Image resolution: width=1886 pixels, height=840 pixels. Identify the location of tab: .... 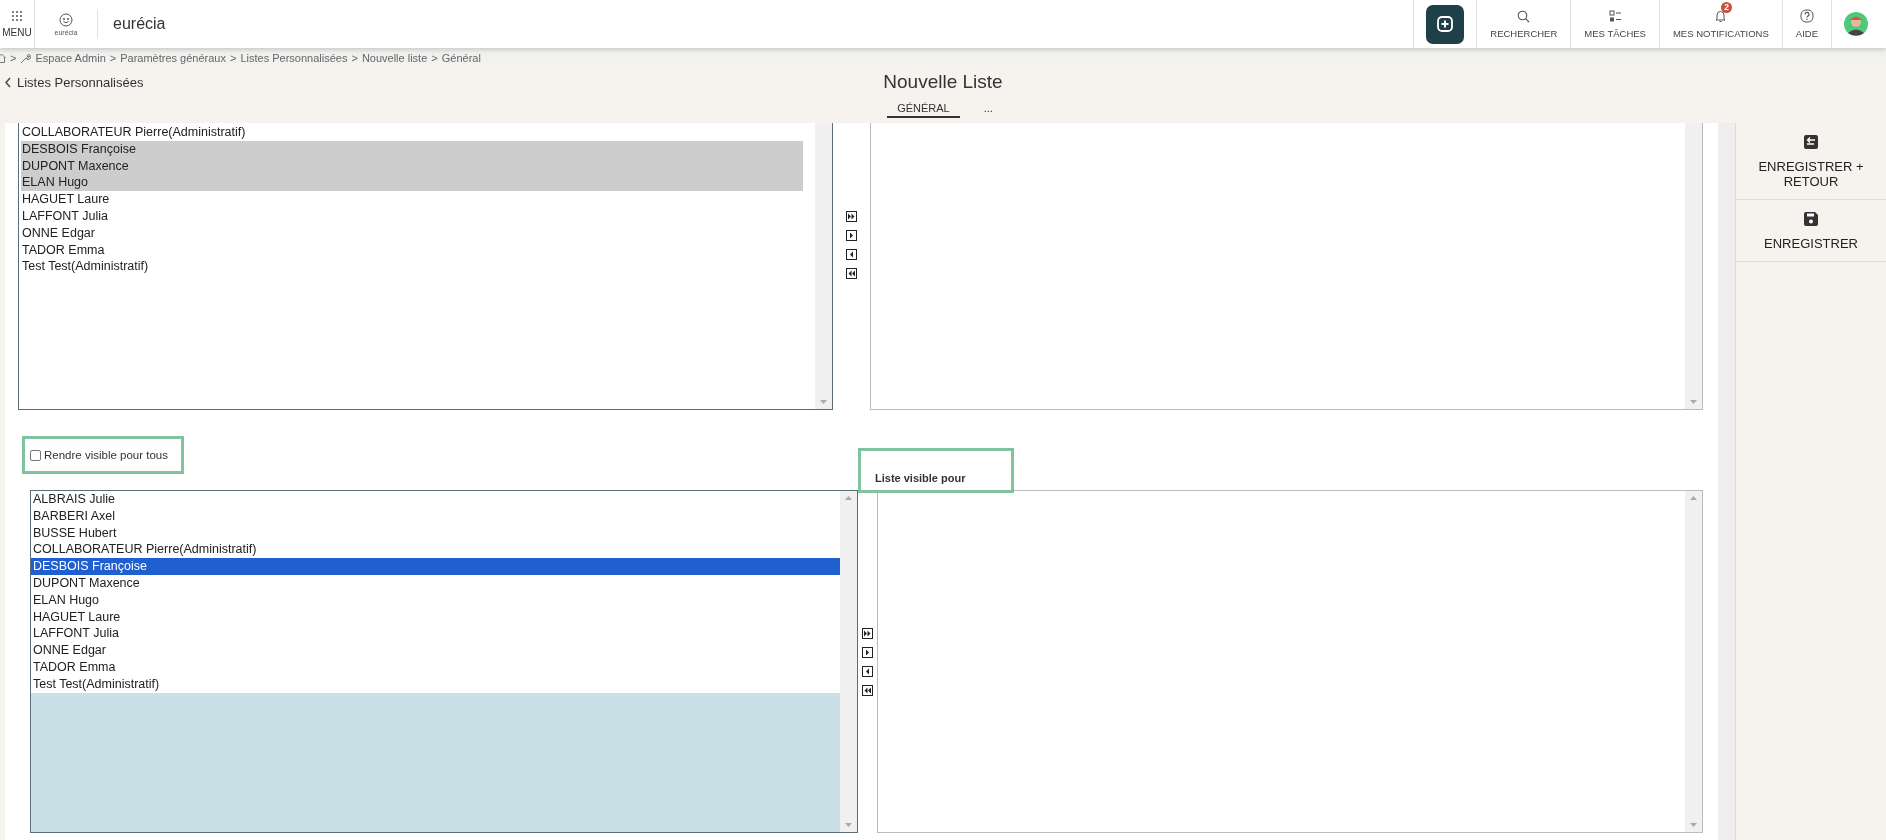
(988, 109).